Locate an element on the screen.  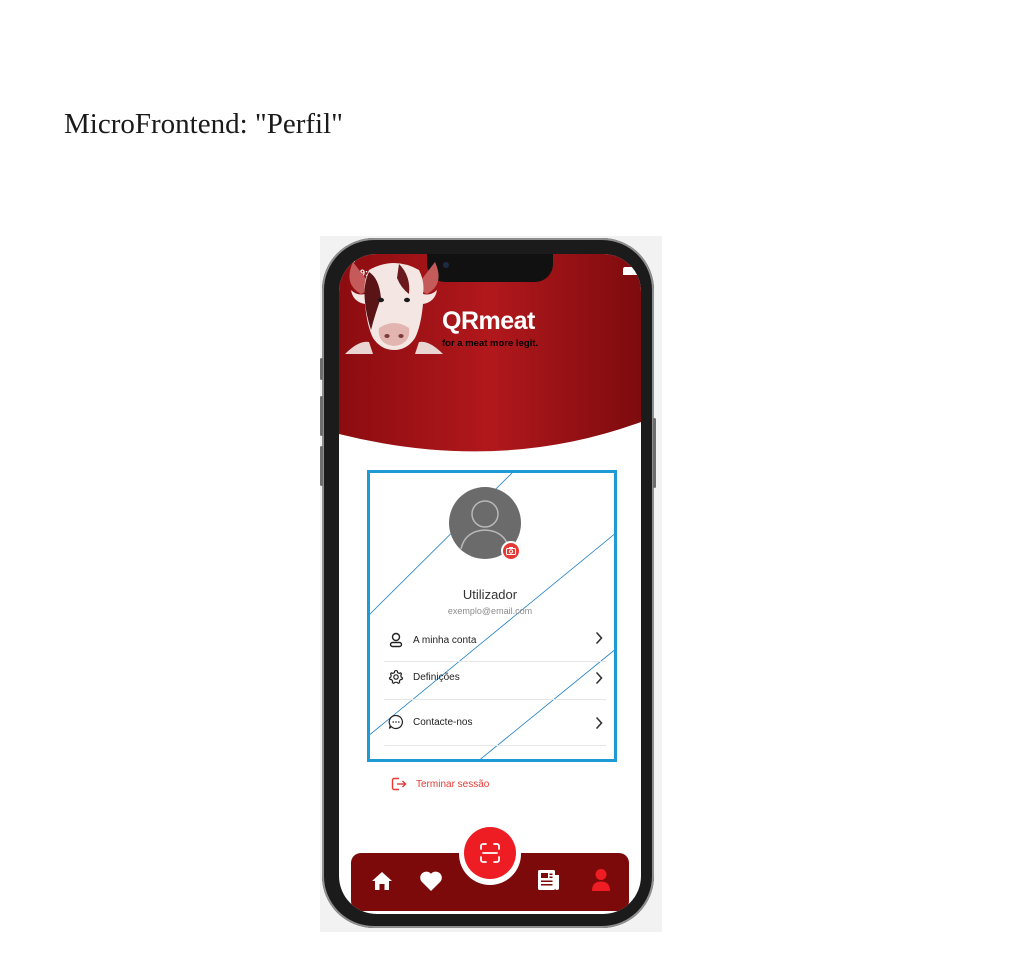
home-icon is located at coordinates (382, 881).